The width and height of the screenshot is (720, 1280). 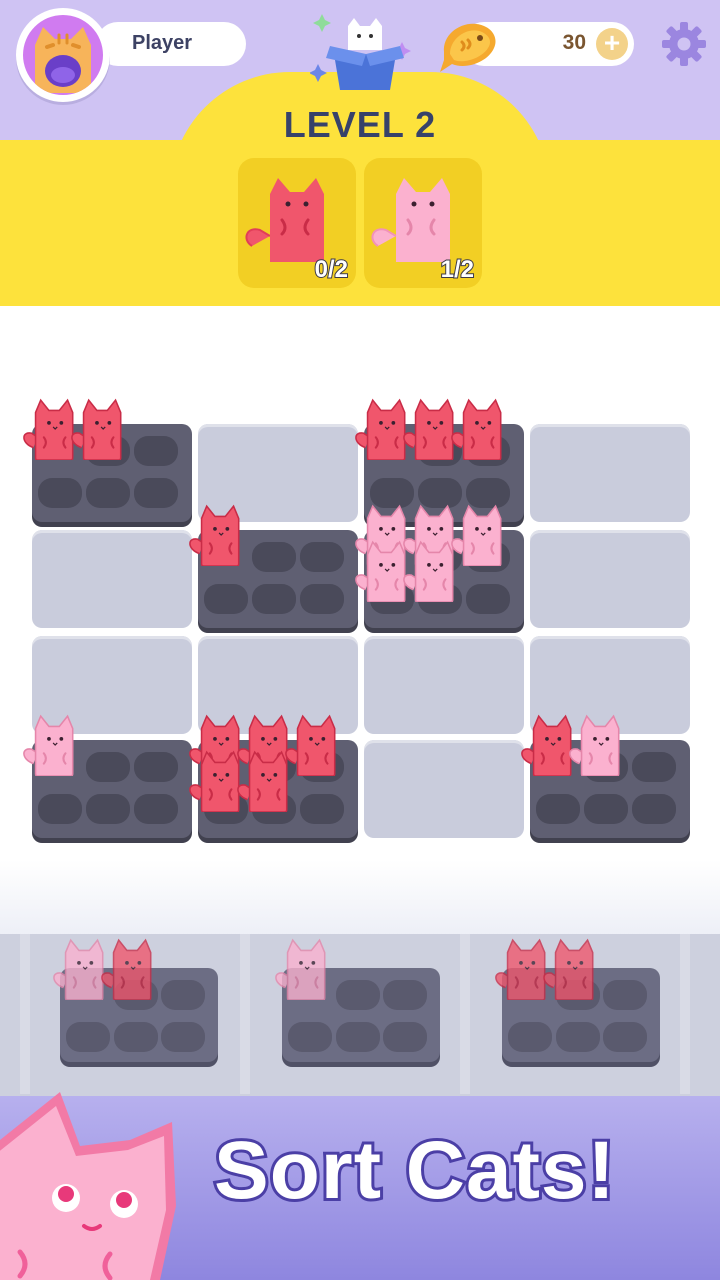 I want to click on player-name: Player, so click(x=162, y=43).